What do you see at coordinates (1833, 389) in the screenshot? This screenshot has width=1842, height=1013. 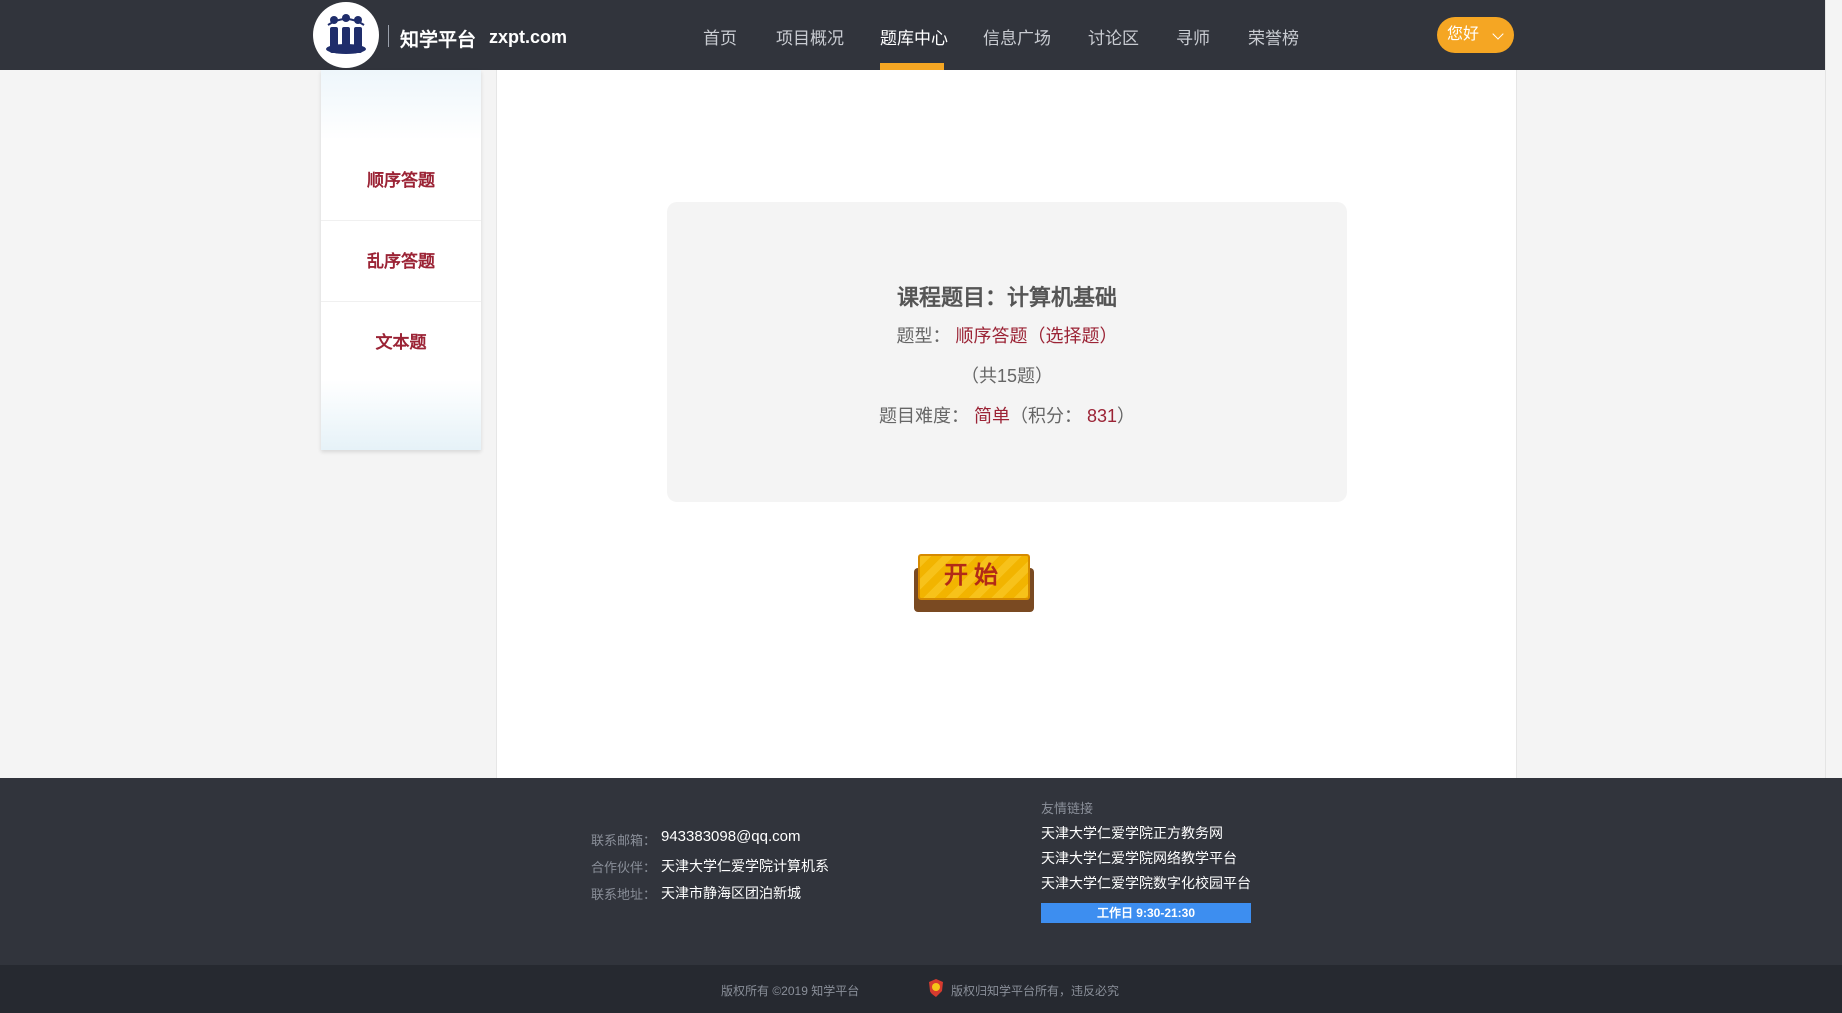 I see `scrollbar` at bounding box center [1833, 389].